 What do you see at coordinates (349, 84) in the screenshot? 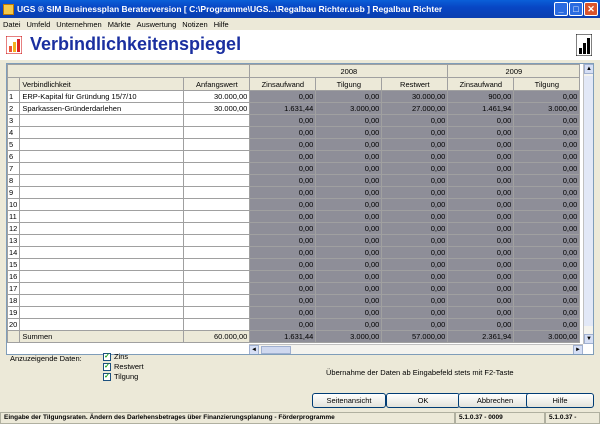
I see `col-header-repayment-2008: Tilgung` at bounding box center [349, 84].